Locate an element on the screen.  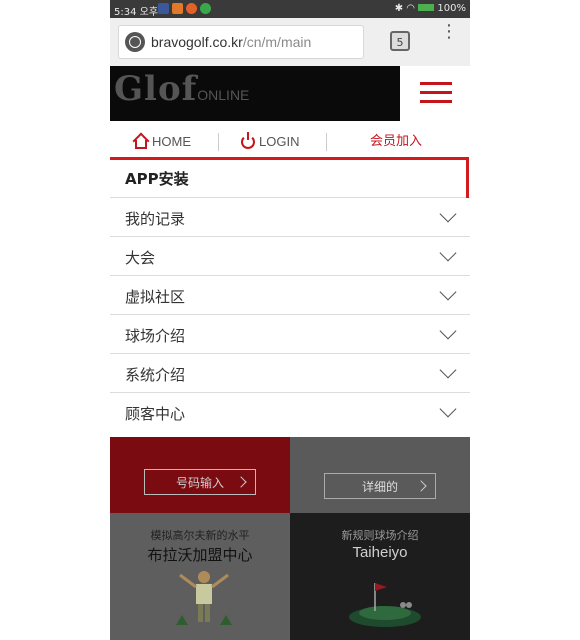
nav-join-label: 会员加入 is located at coordinates (396, 141).